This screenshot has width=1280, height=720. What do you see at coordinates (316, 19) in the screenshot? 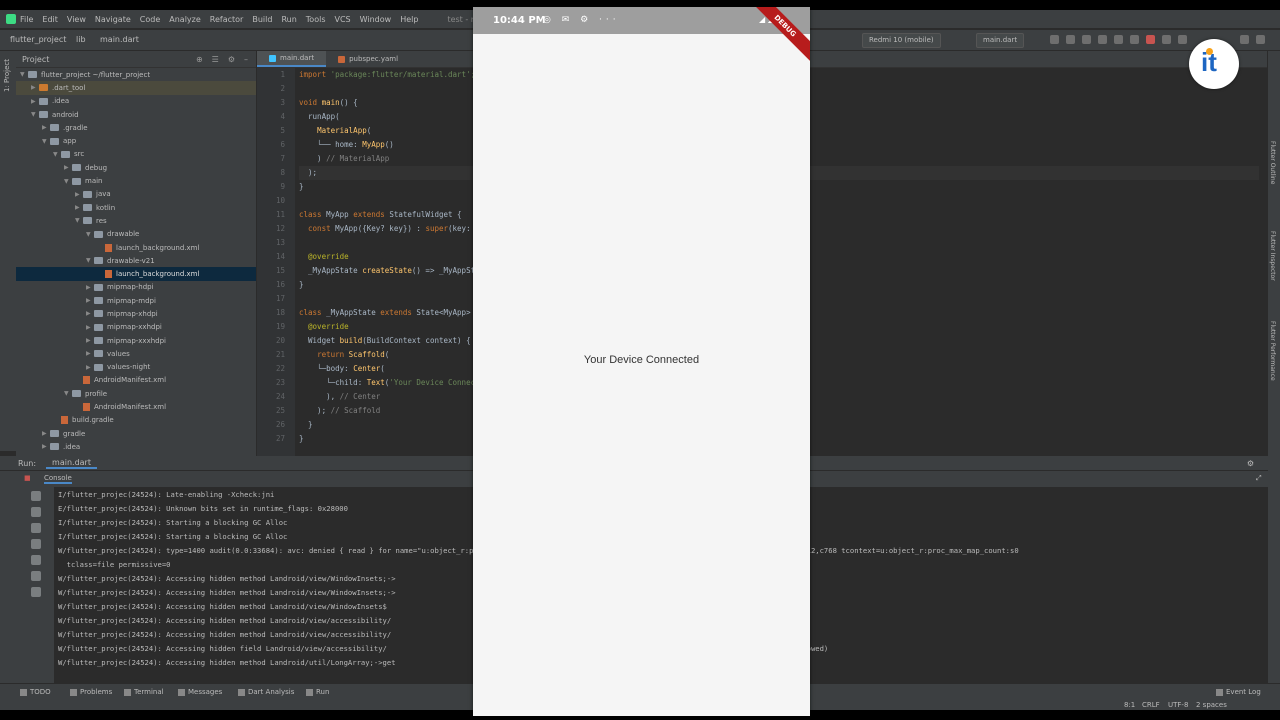
I see `menu-tools: Tools` at bounding box center [316, 19].